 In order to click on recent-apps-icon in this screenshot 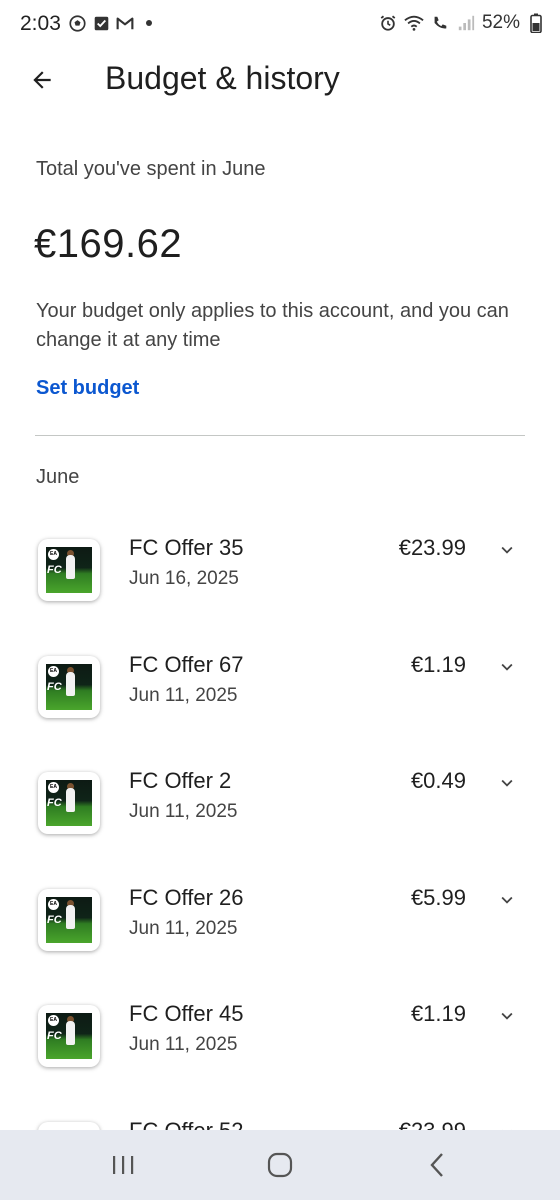, I will do `click(123, 1165)`.